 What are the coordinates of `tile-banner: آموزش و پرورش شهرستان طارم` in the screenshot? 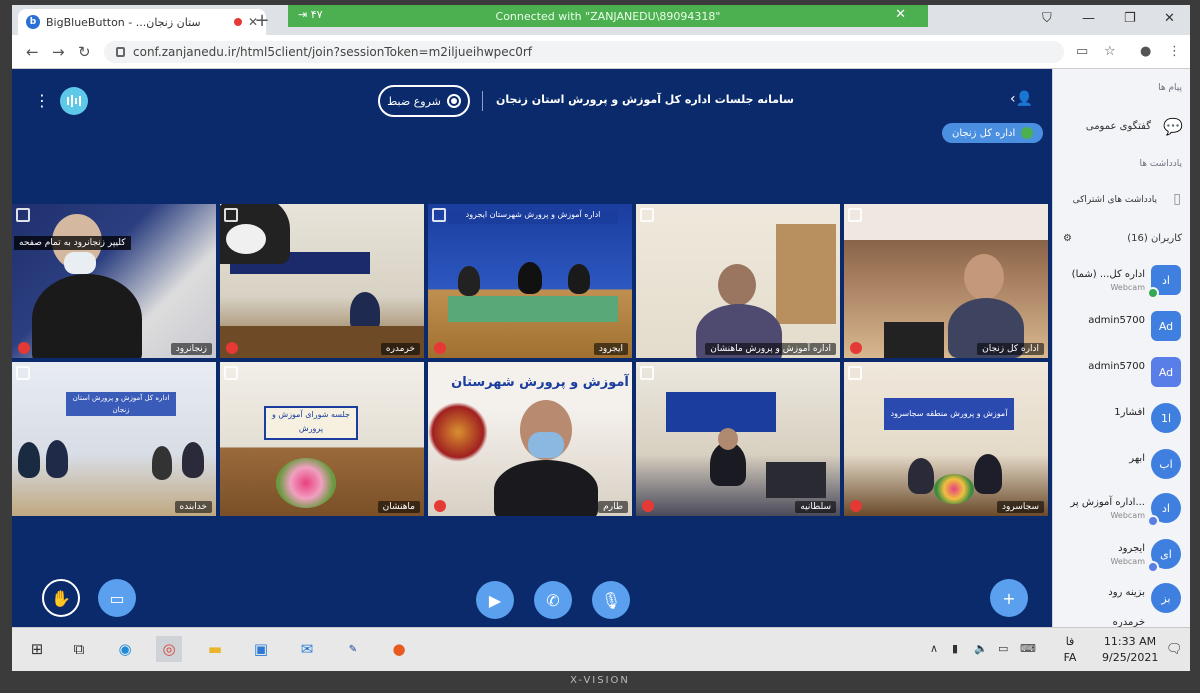 It's located at (540, 394).